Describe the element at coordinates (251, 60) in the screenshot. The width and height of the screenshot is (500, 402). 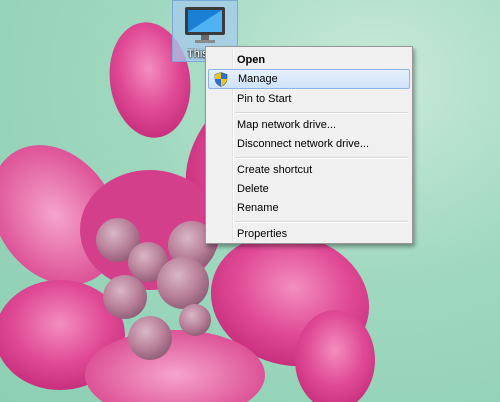
I see `menu-item-label: Open` at that location.